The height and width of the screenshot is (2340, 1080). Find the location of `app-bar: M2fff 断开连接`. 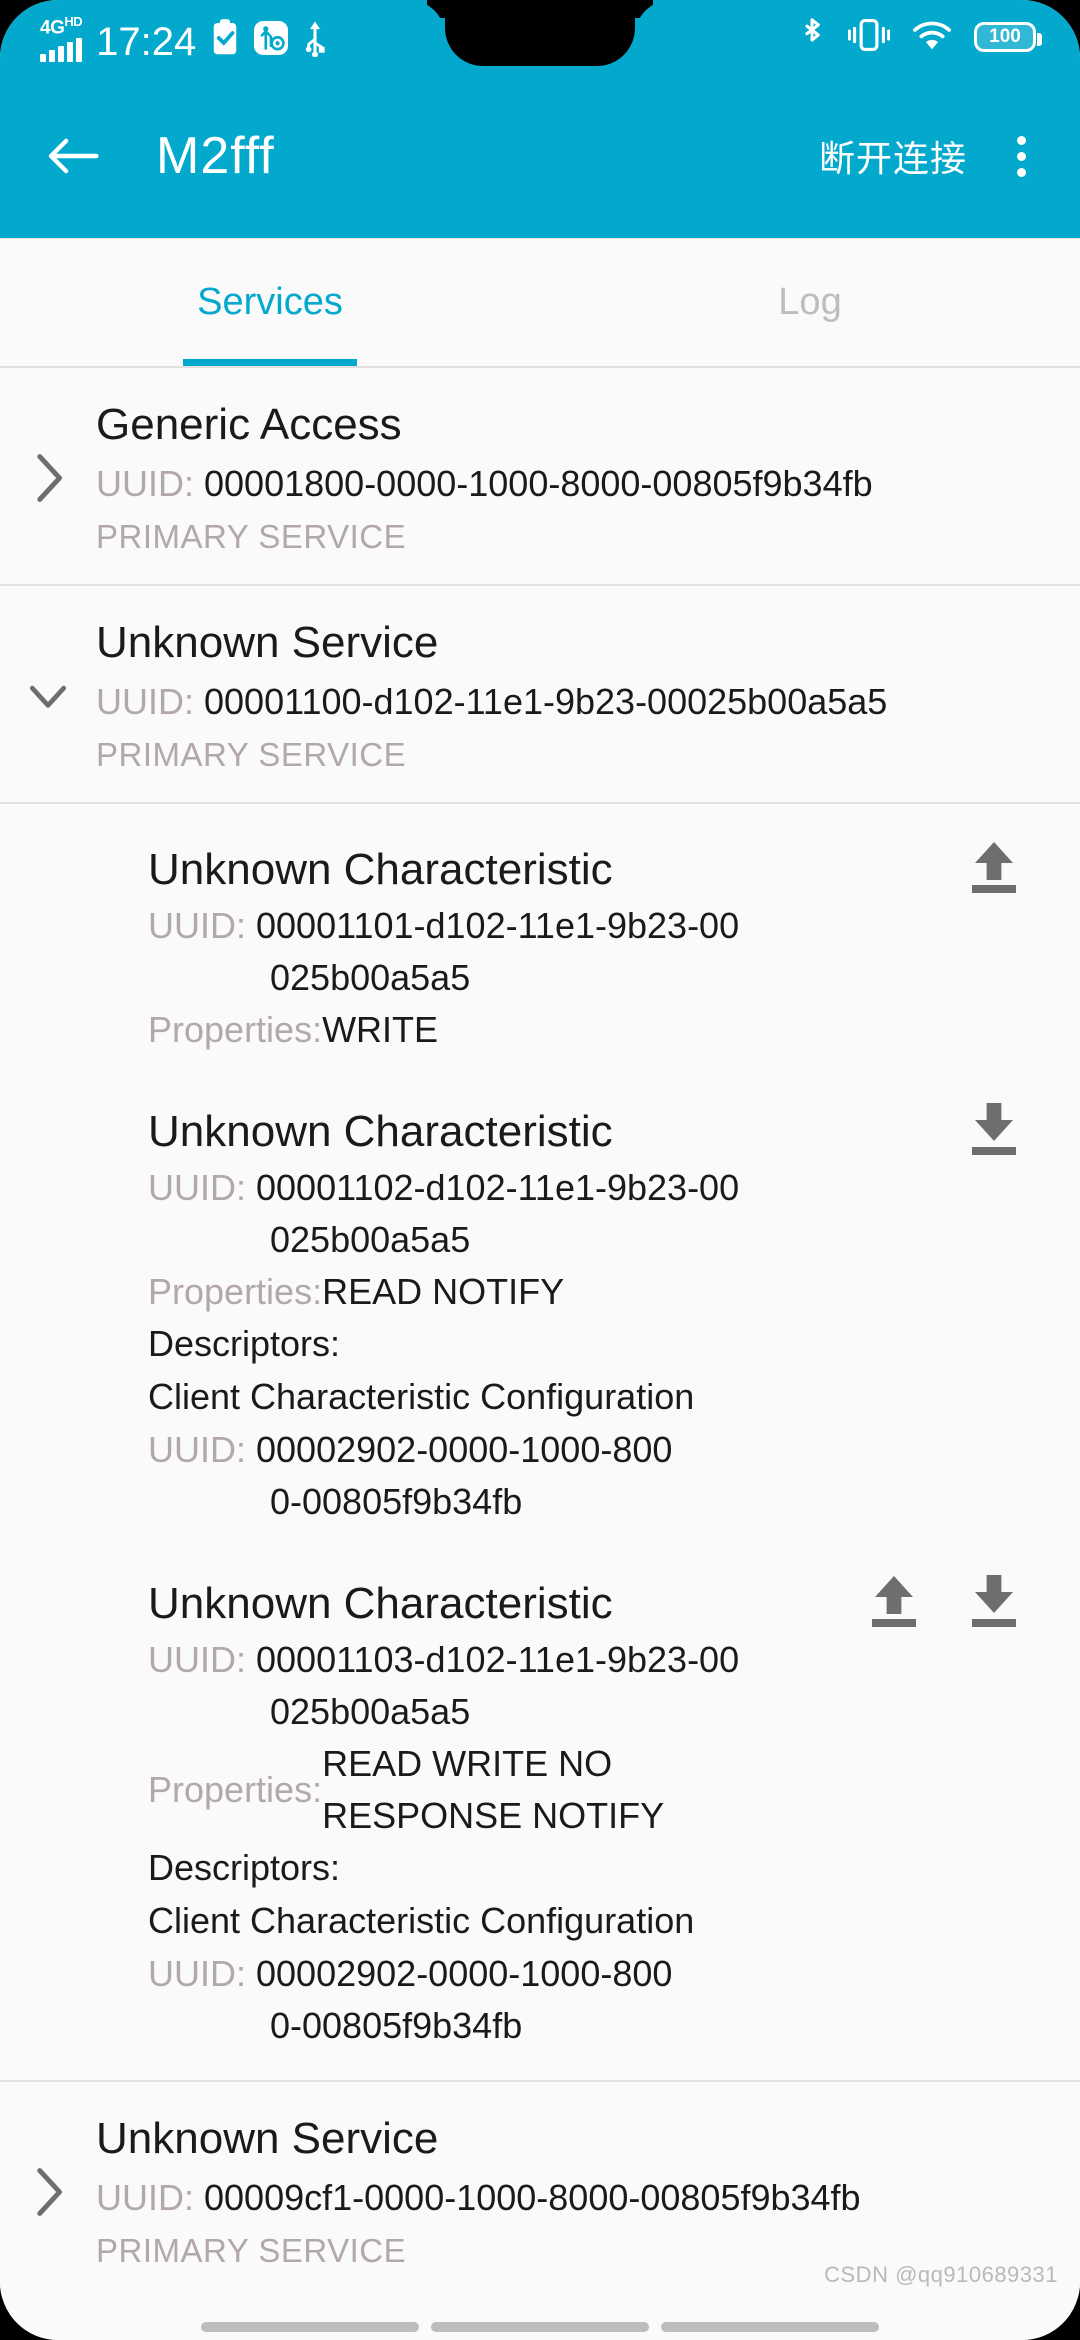

app-bar: M2fff 断开连接 is located at coordinates (540, 156).